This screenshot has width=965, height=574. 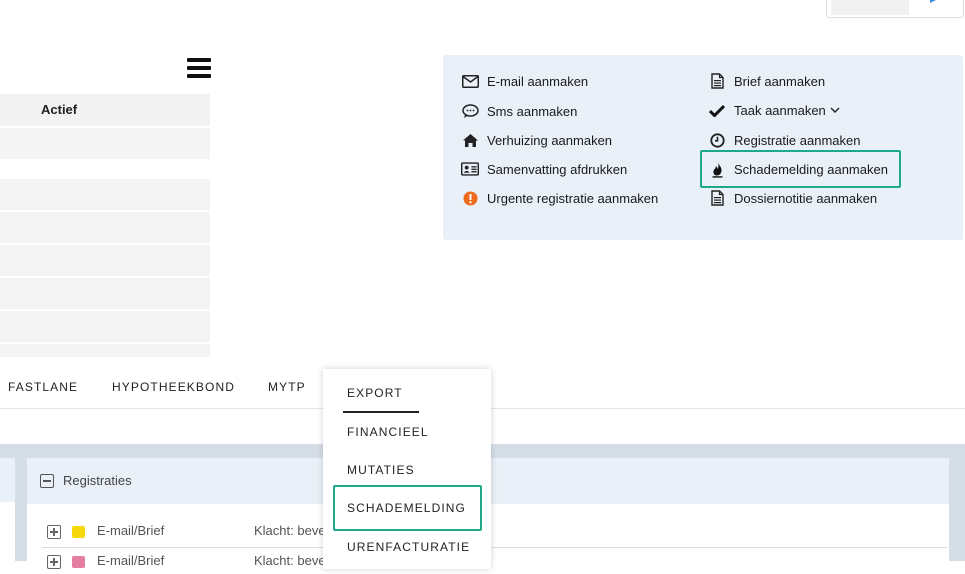 What do you see at coordinates (780, 81) in the screenshot?
I see `action-label: Brief aanmaken` at bounding box center [780, 81].